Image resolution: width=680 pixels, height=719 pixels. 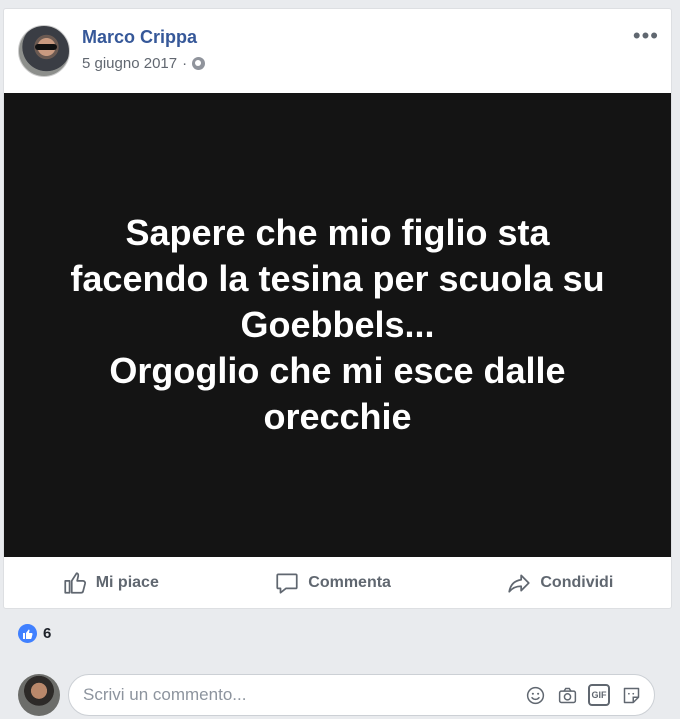 What do you see at coordinates (631, 695) in the screenshot?
I see `sticker-icon` at bounding box center [631, 695].